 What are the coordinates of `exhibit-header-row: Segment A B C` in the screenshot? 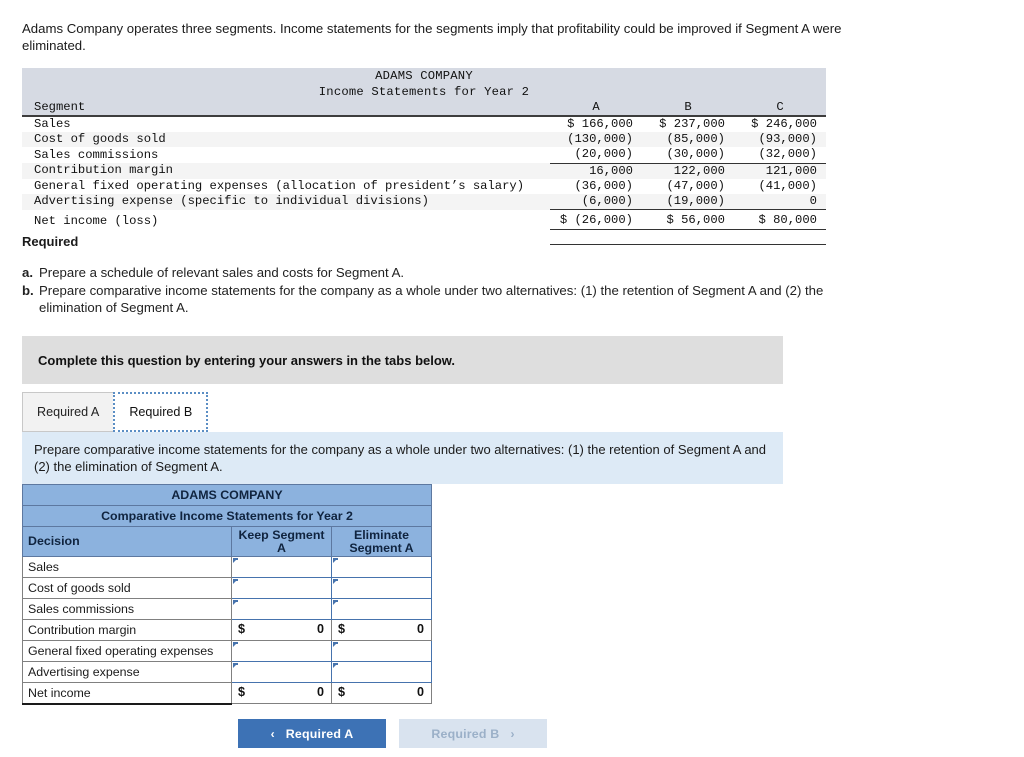 It's located at (424, 108).